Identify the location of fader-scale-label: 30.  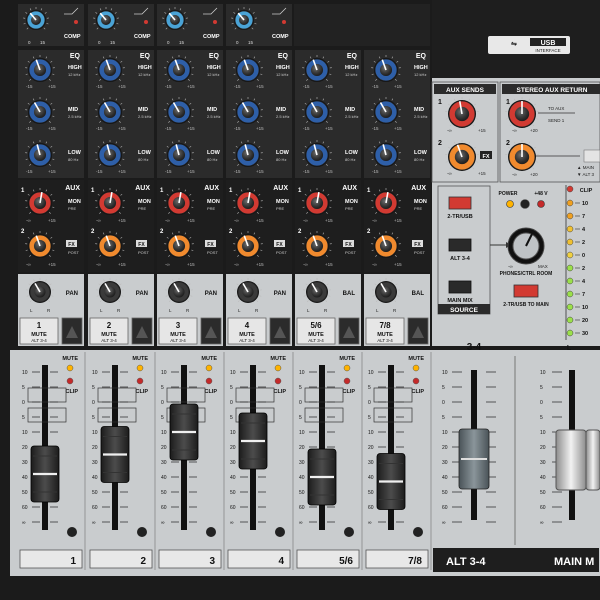
(164, 463).